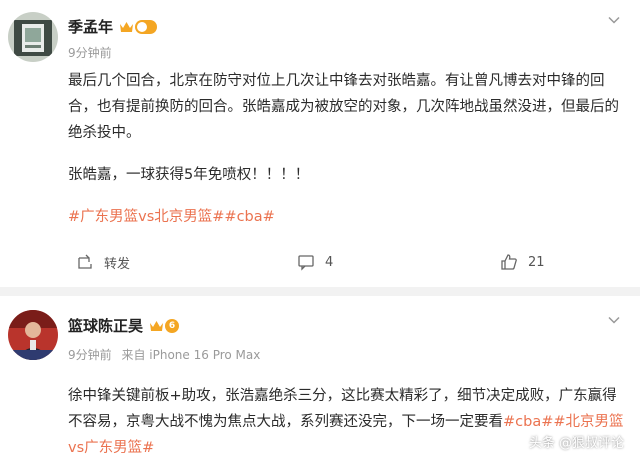  Describe the element at coordinates (105, 325) in the screenshot. I see `author-name-text: 篮球陈正昊` at that location.